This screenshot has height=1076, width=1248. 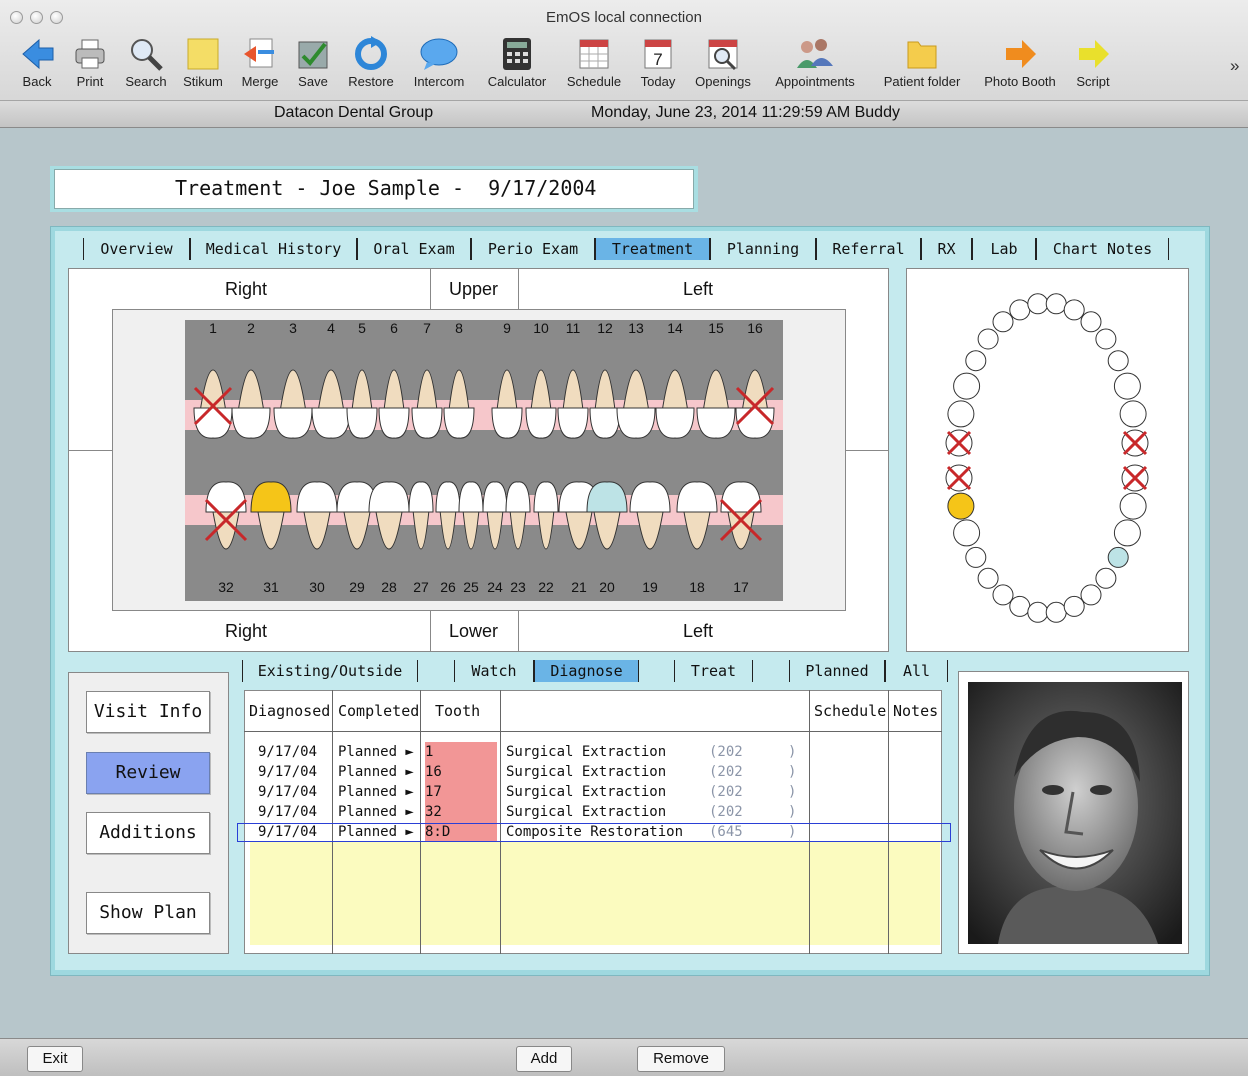 What do you see at coordinates (1004, 249) in the screenshot?
I see `tab-lab: Lab` at bounding box center [1004, 249].